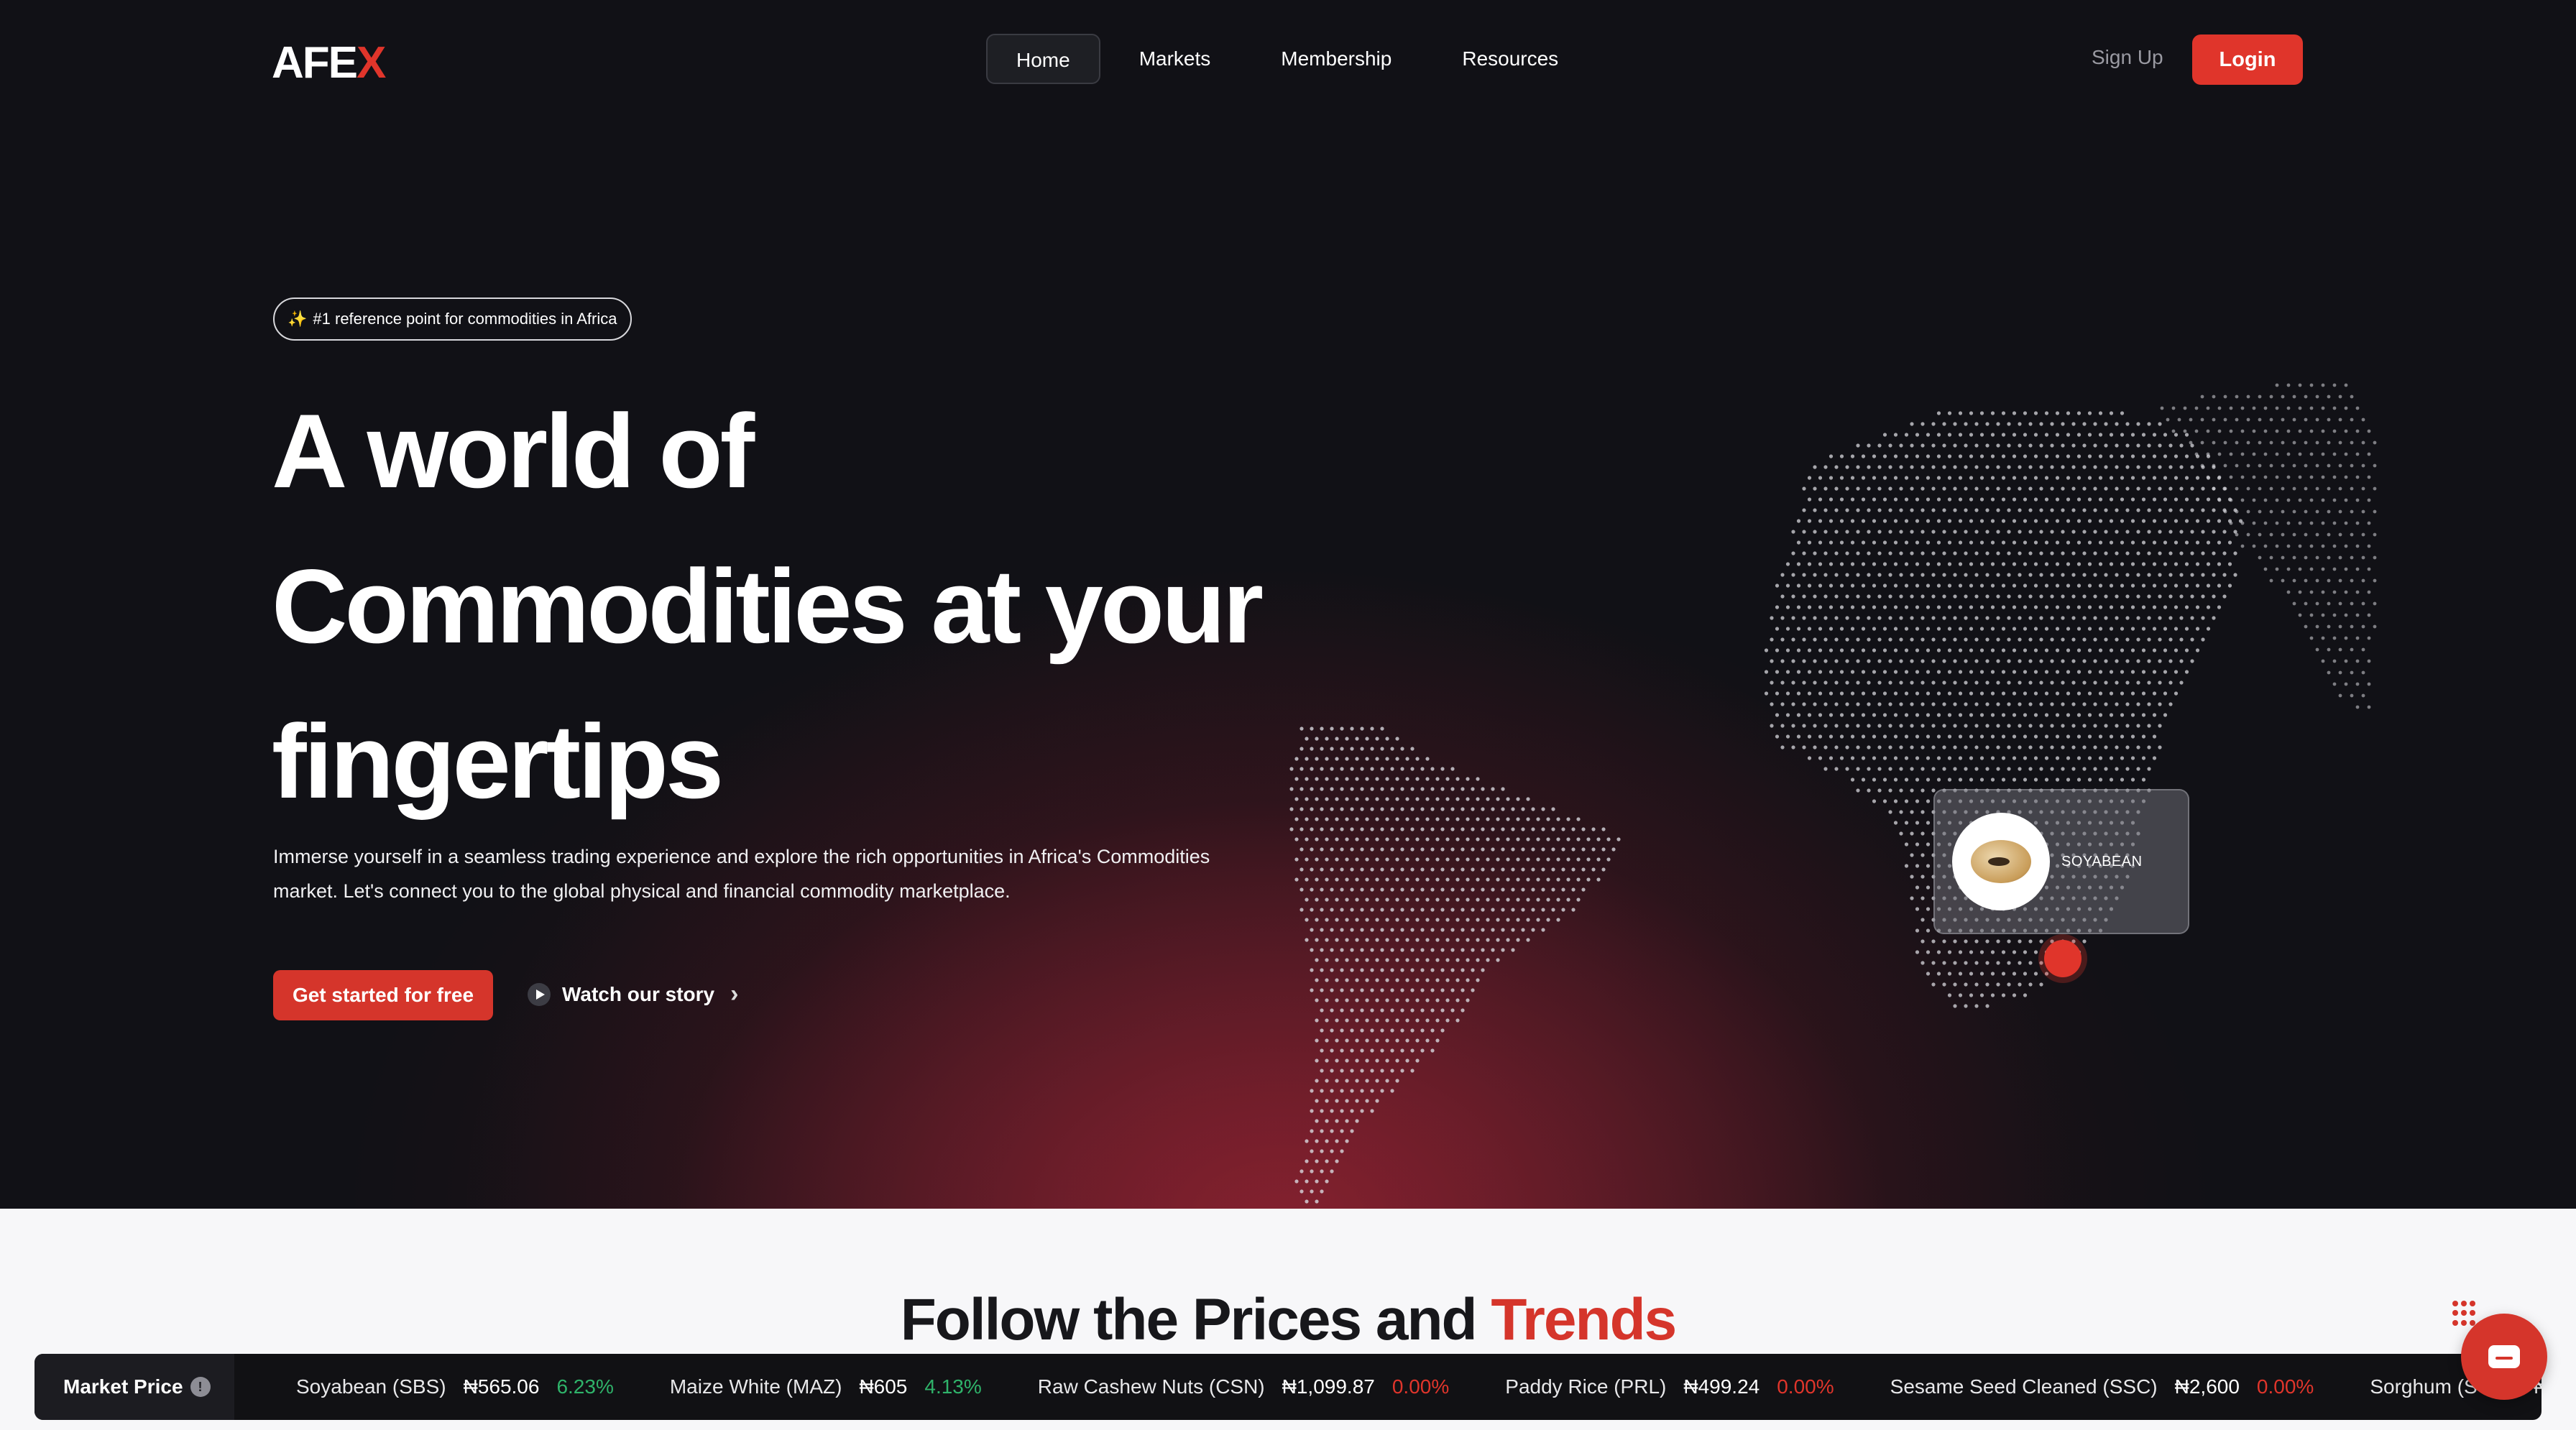 The image size is (2576, 1430). I want to click on chat-icon, so click(2504, 1357).